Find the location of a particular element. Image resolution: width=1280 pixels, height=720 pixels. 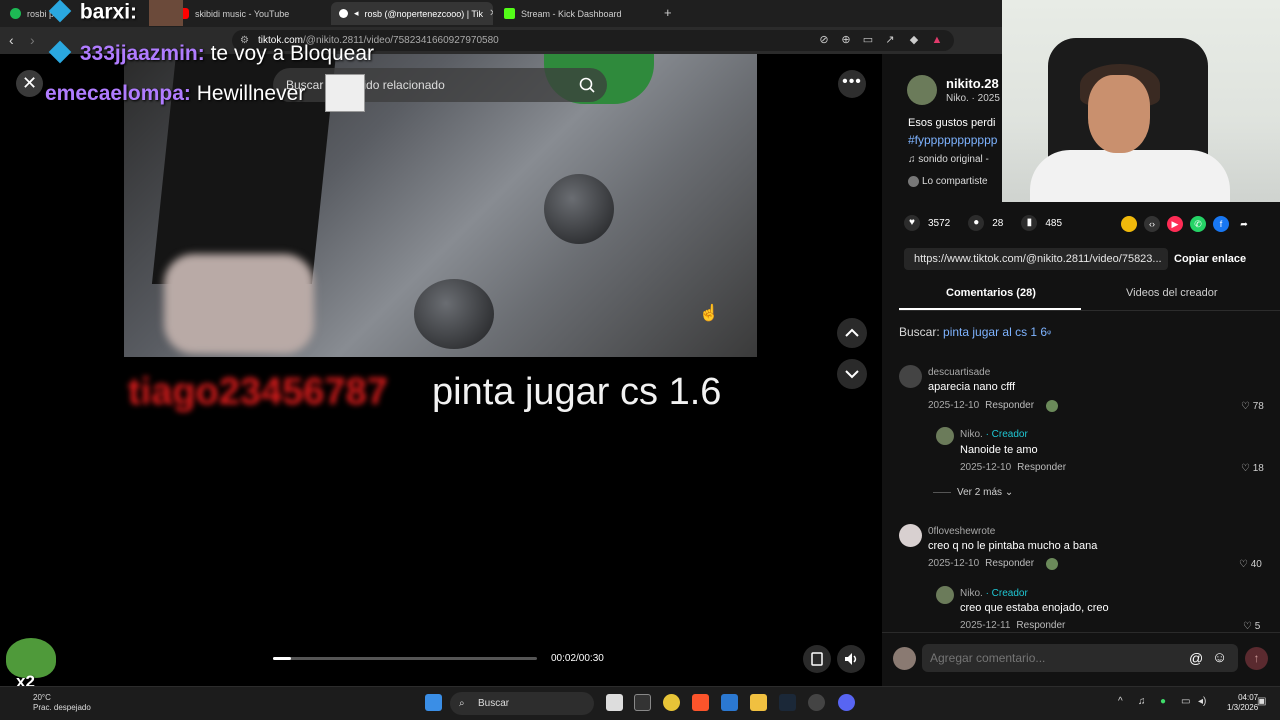

epic-games-icon is located at coordinates (642, 702).